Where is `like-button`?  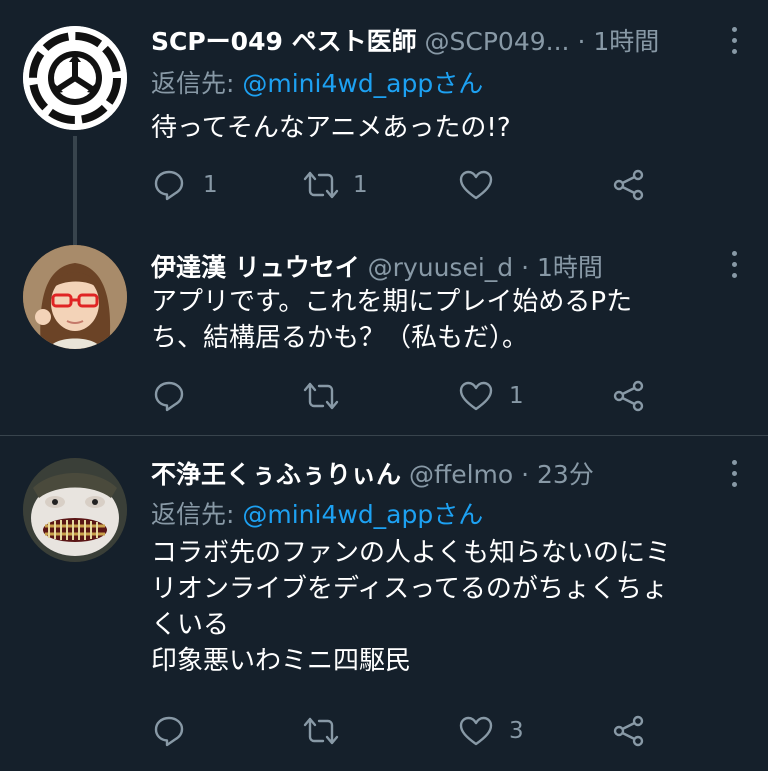 like-button is located at coordinates (499, 185).